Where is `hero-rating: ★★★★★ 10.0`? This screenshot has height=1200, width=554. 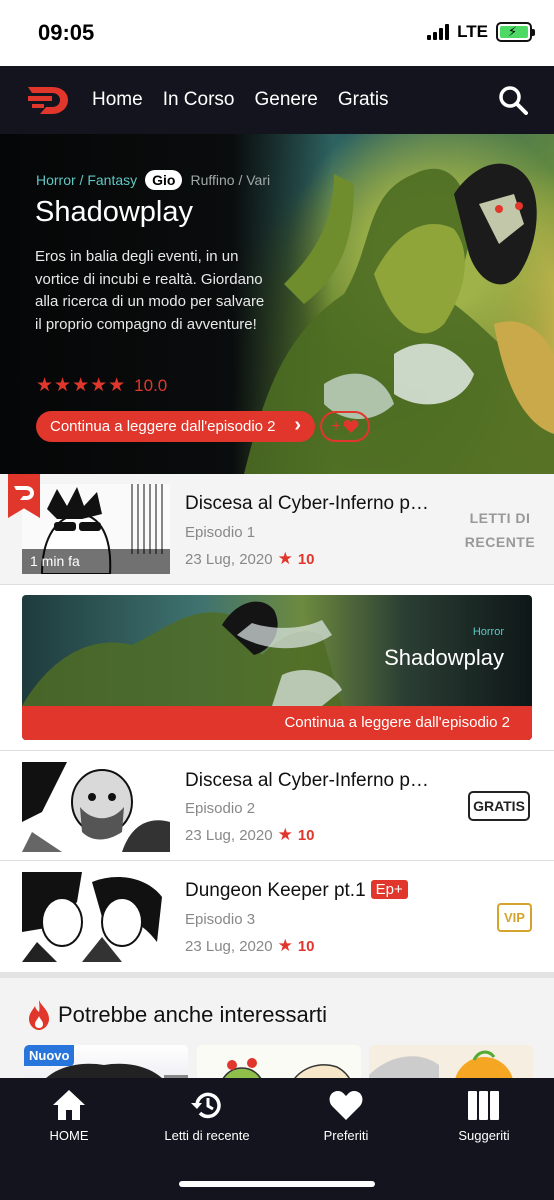 hero-rating: ★★★★★ 10.0 is located at coordinates (101, 385).